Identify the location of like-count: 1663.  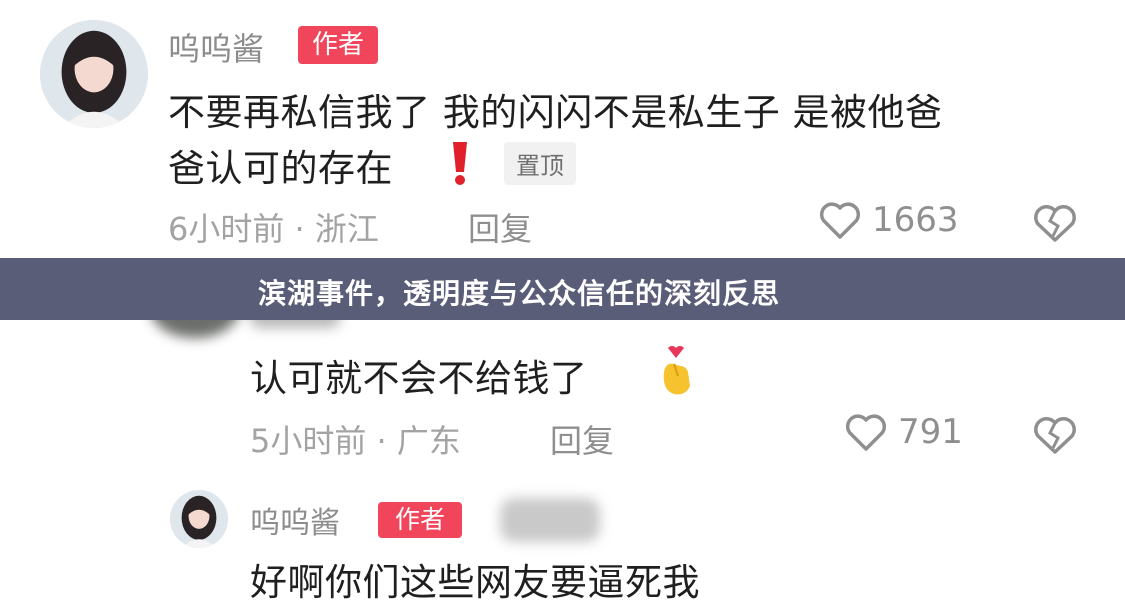
(915, 220).